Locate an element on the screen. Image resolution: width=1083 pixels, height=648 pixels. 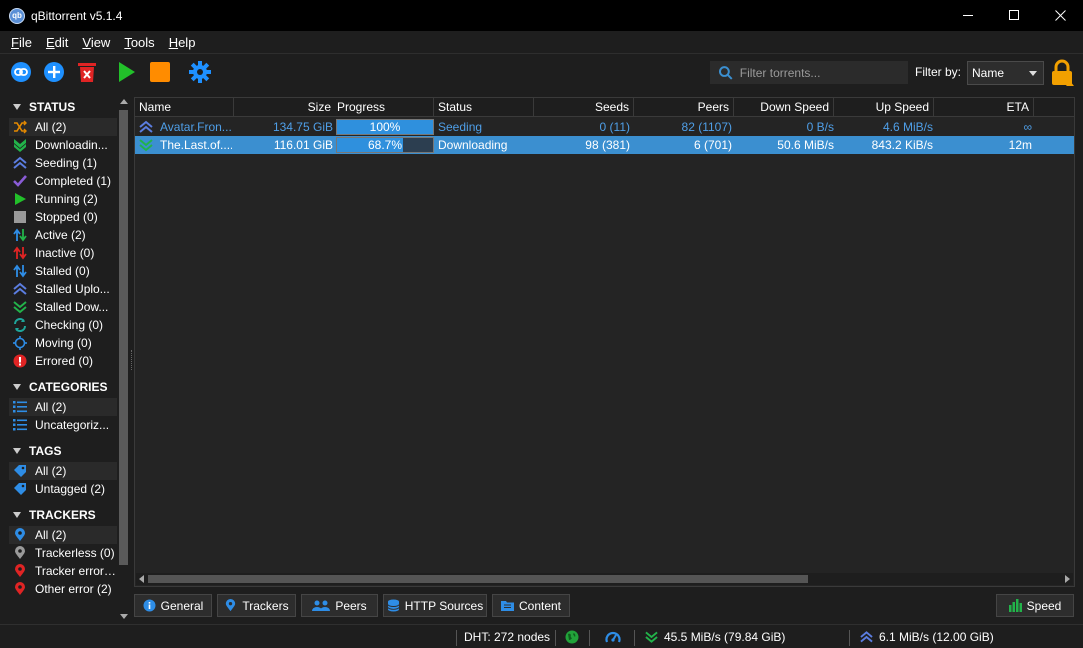
bar-chart-icon is located at coordinates (1015, 605).